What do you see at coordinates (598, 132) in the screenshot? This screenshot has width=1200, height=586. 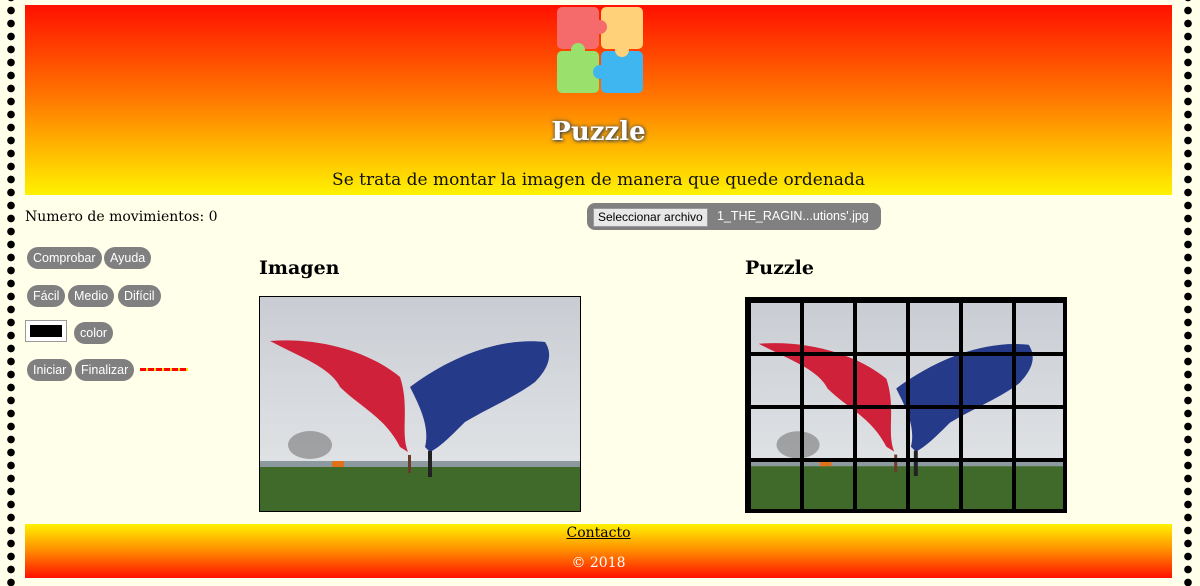 I see `page-title: Puzzle` at bounding box center [598, 132].